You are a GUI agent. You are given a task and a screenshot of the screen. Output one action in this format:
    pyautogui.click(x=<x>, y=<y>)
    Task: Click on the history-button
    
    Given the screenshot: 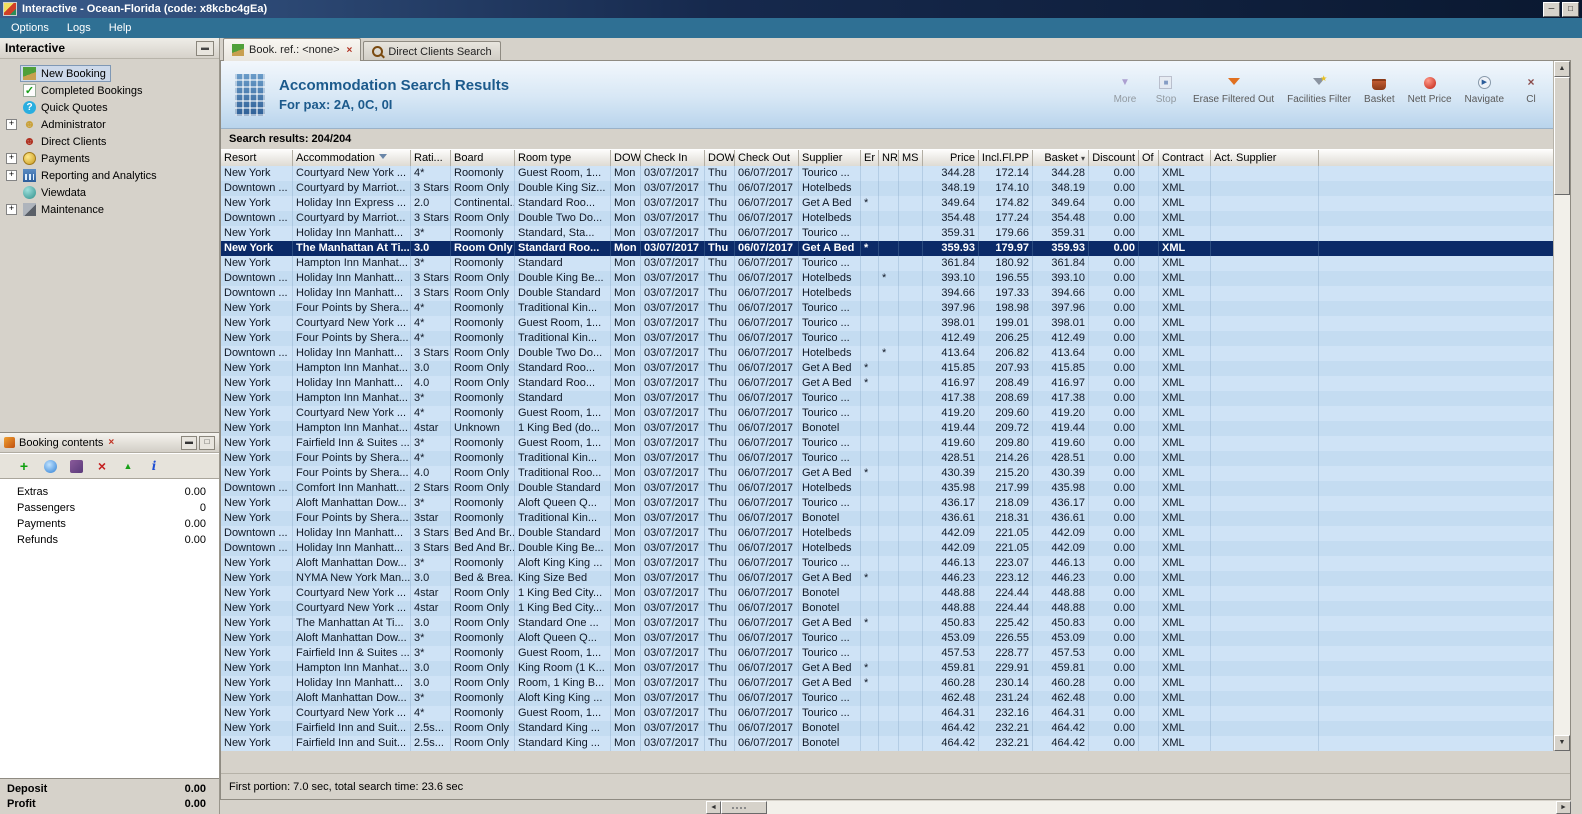 What is the action you would take?
    pyautogui.click(x=50, y=466)
    